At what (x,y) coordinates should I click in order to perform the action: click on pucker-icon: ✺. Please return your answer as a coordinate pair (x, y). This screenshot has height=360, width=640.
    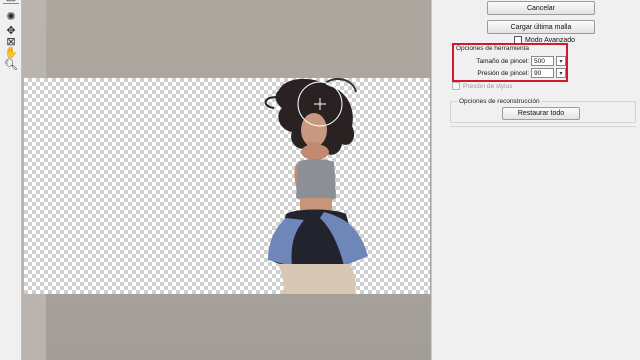
    Looking at the image, I should click on (11, 16).